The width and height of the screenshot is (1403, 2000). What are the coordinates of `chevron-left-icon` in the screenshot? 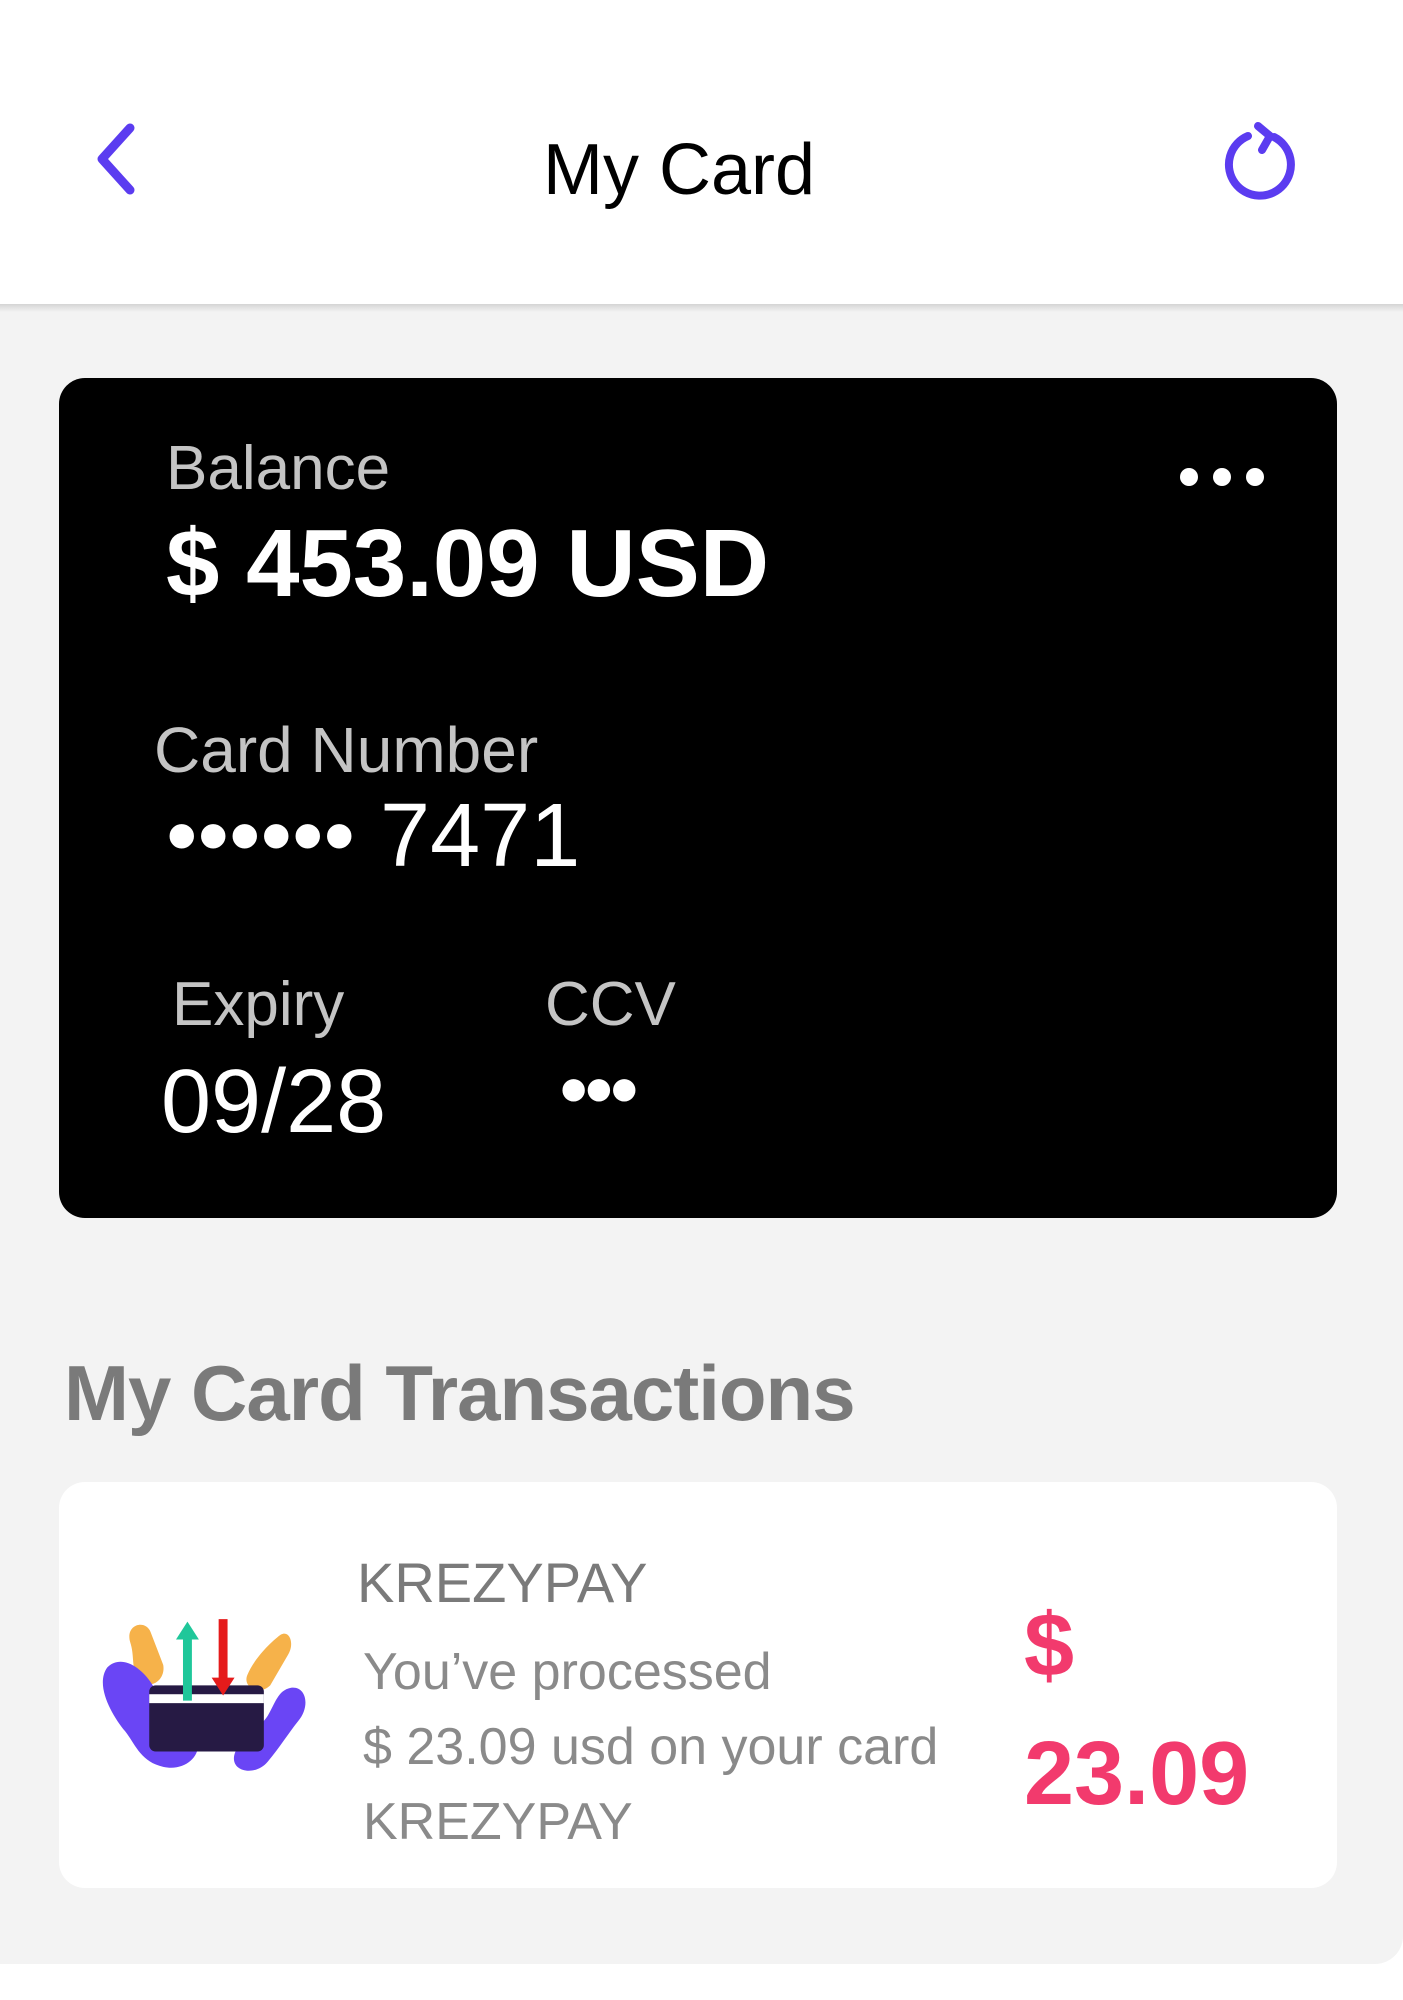 It's located at (116, 159).